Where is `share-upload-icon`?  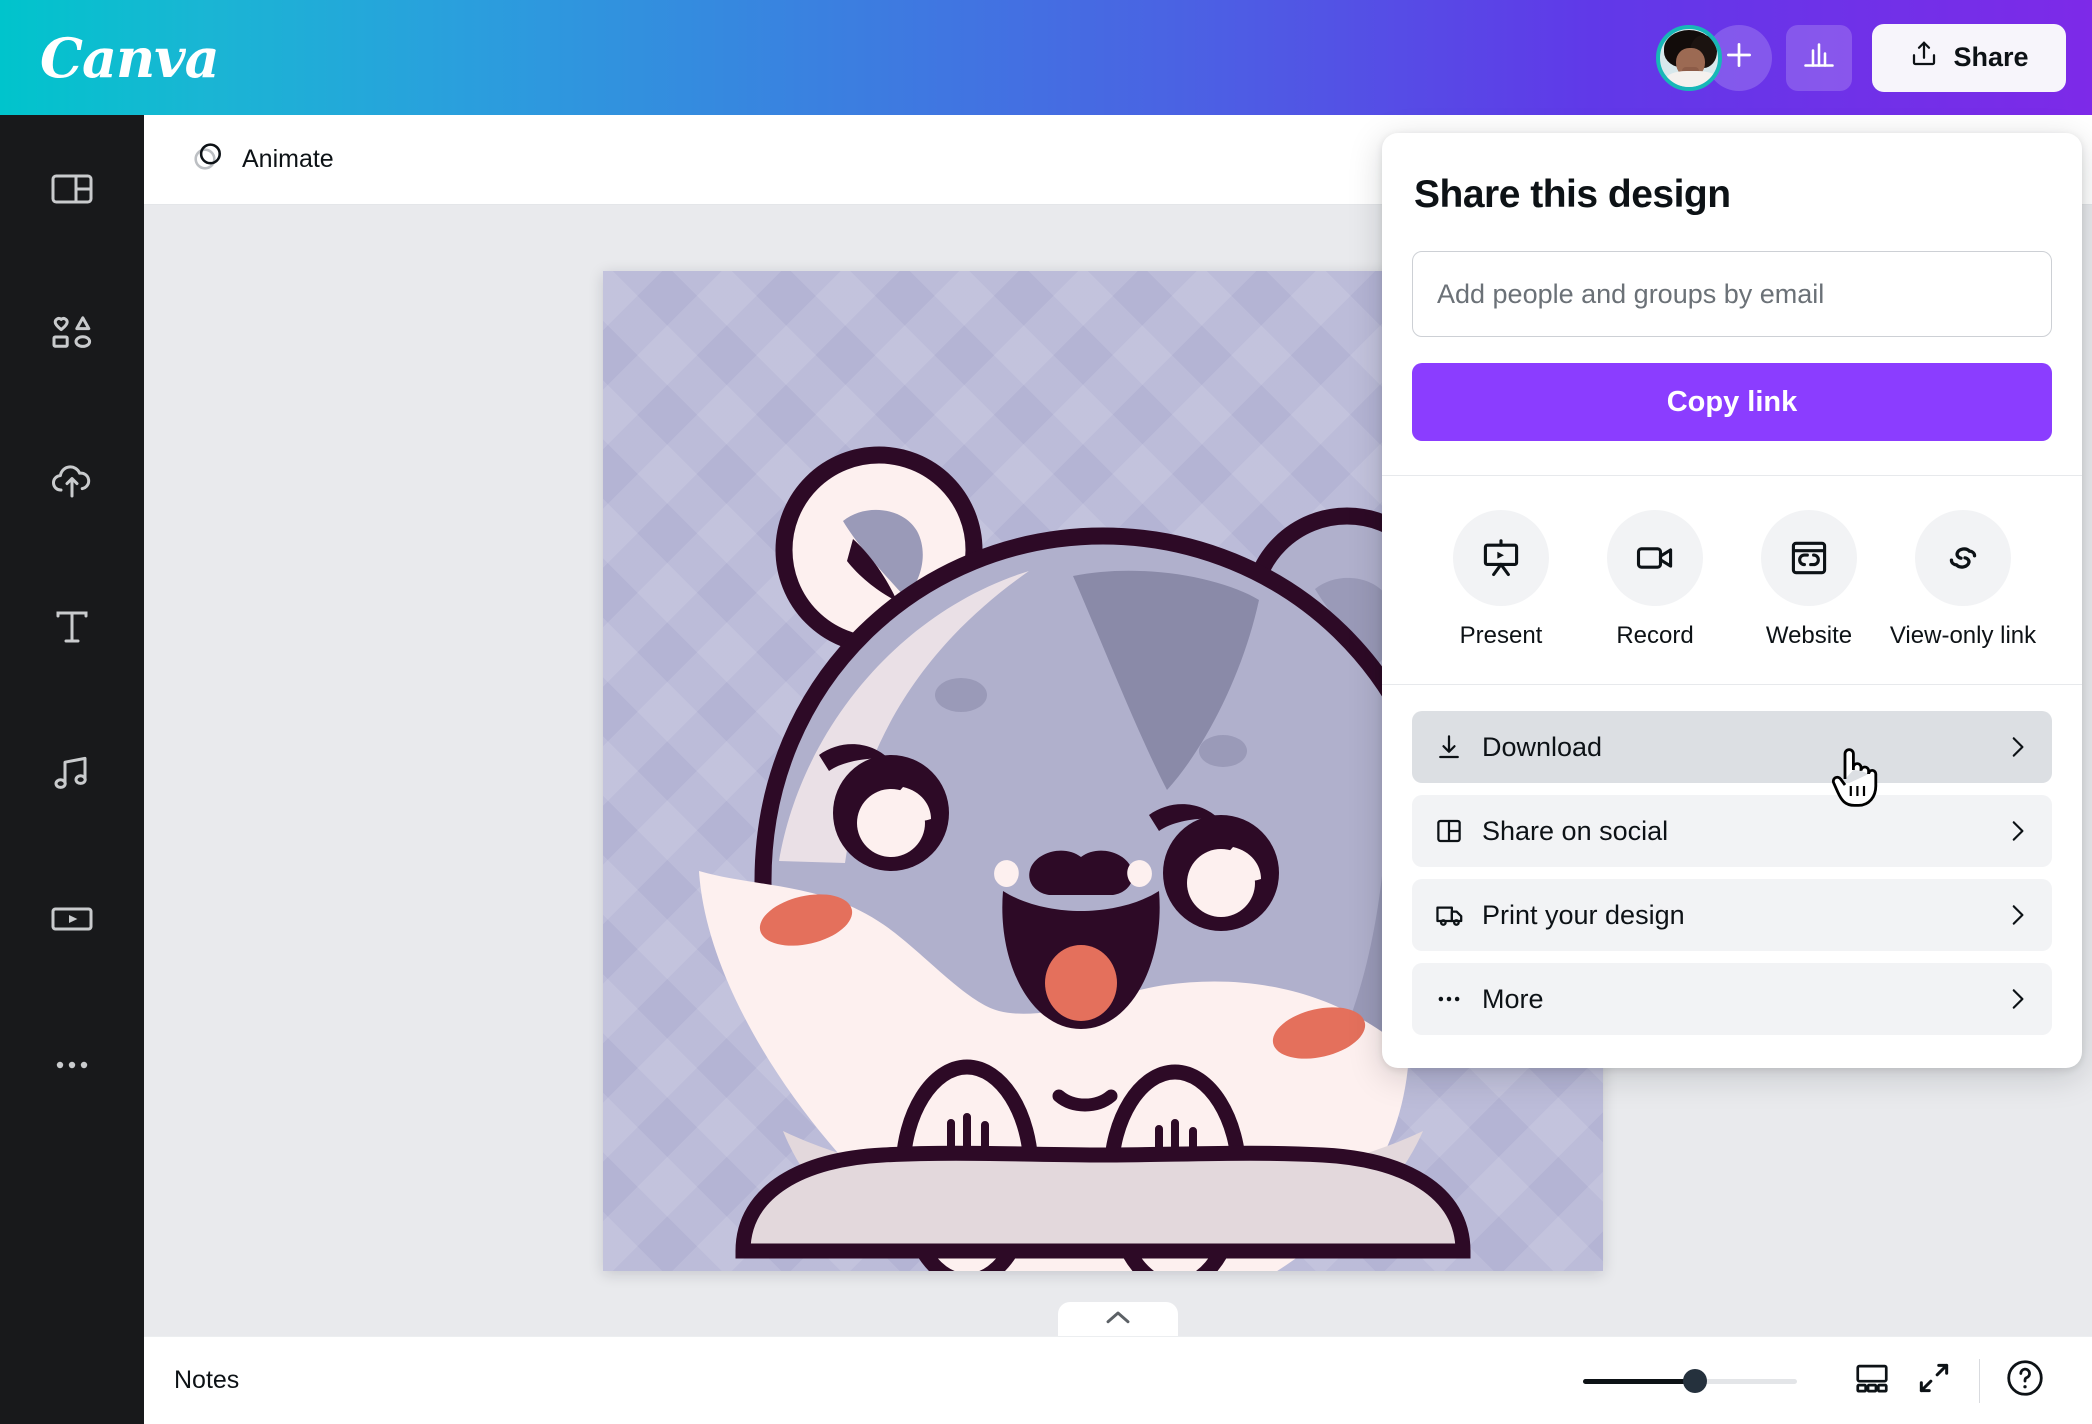
share-upload-icon is located at coordinates (1924, 57).